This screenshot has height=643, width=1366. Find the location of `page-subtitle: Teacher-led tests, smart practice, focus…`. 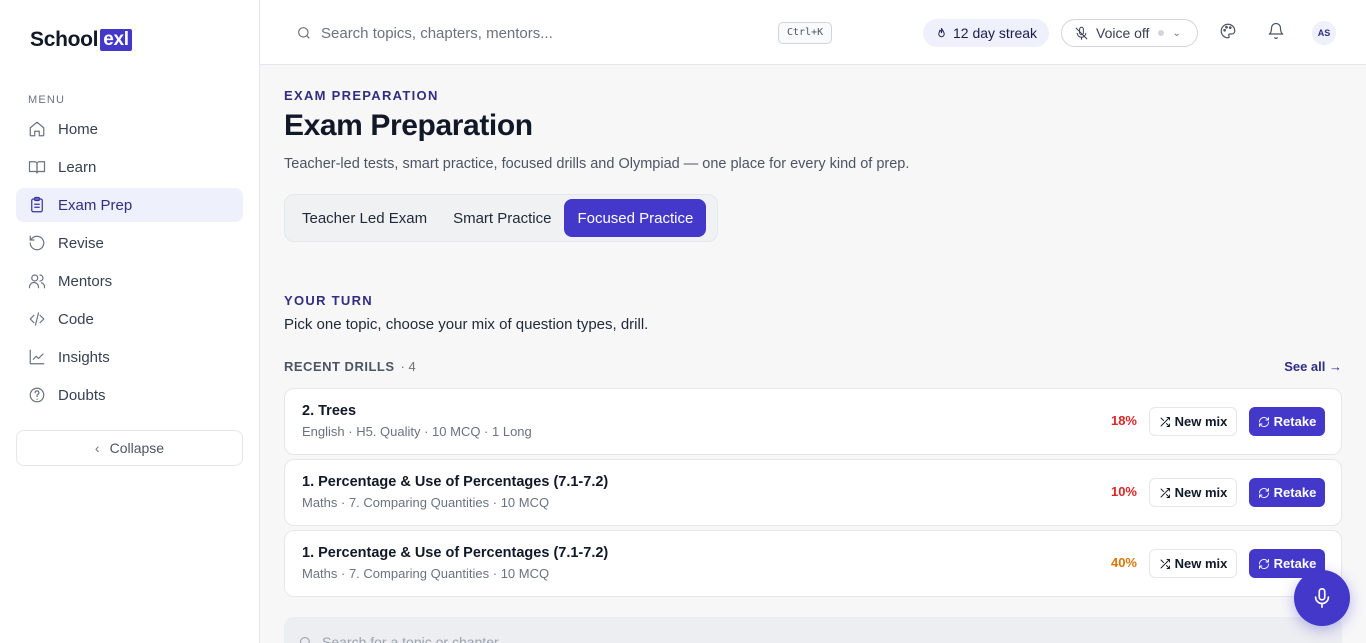

page-subtitle: Teacher-led tests, smart practice, focus… is located at coordinates (597, 164).